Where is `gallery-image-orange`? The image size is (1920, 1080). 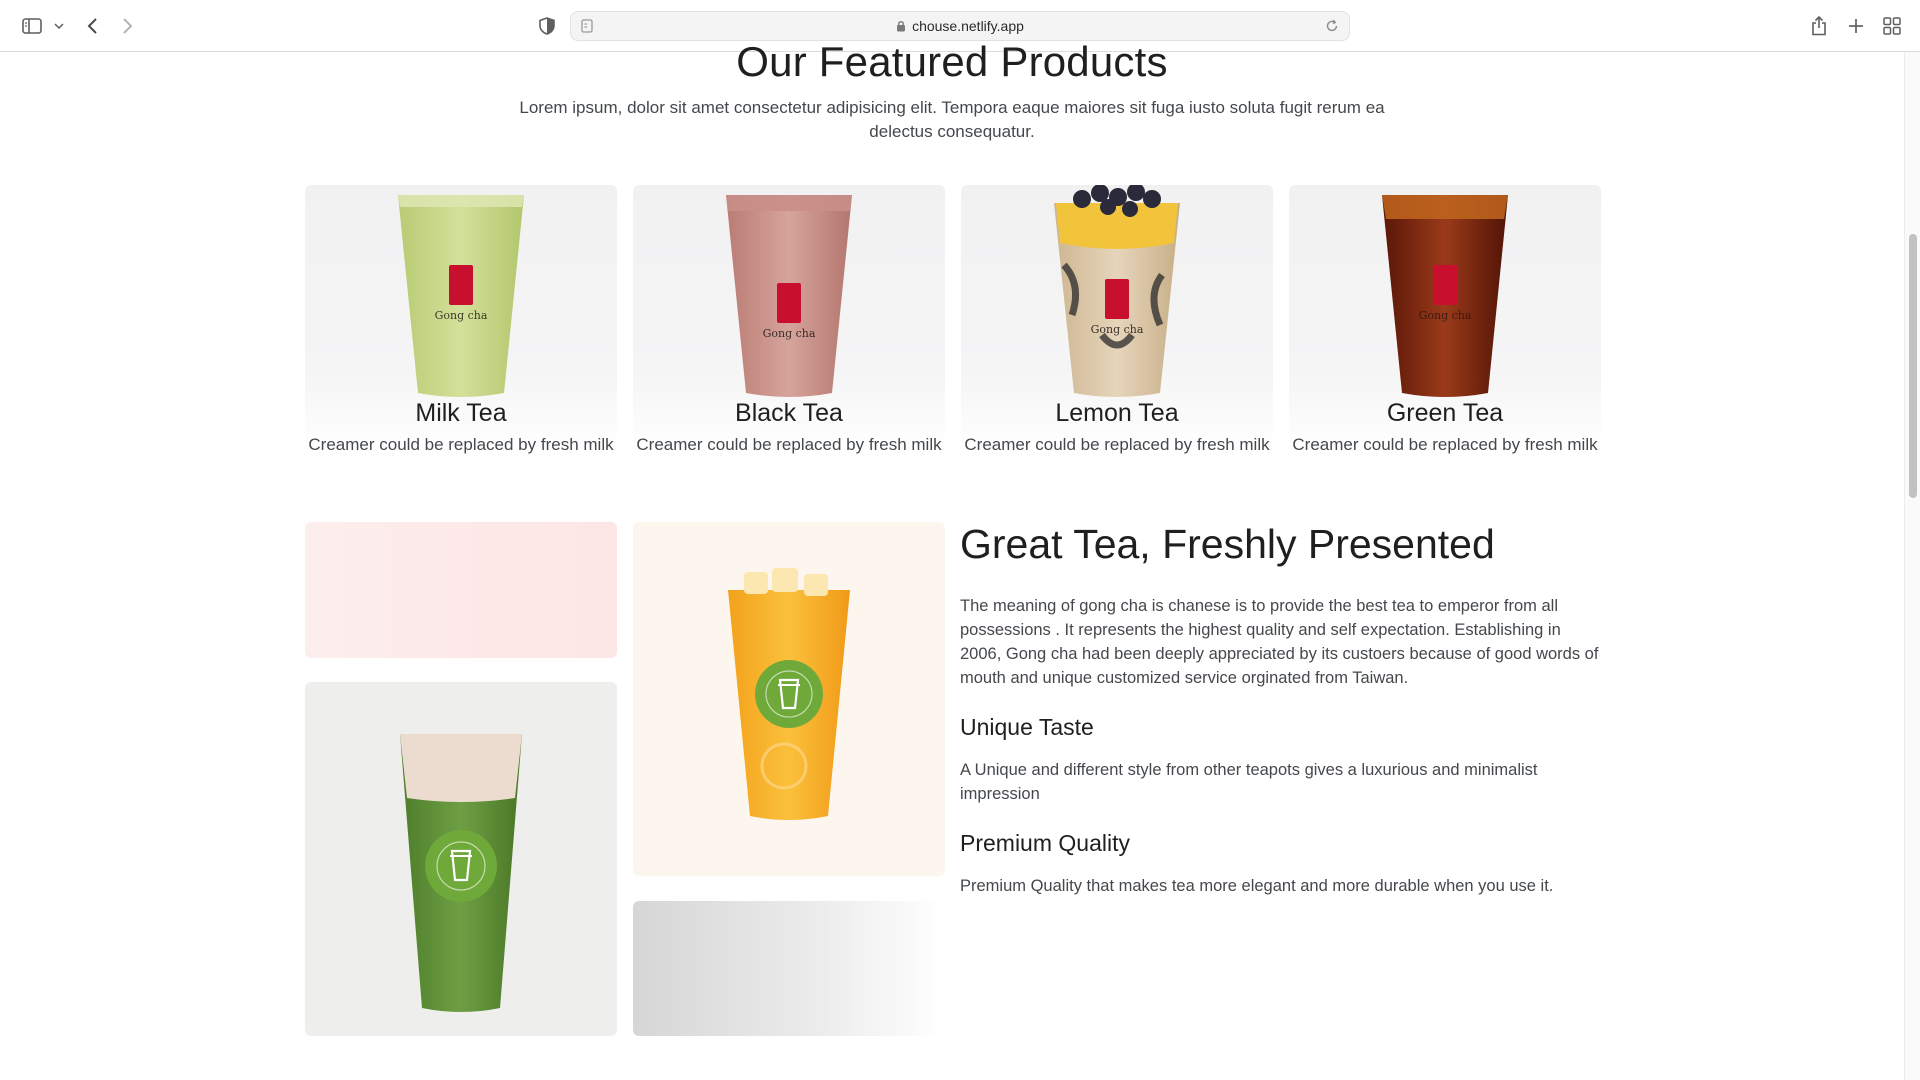 gallery-image-orange is located at coordinates (789, 699).